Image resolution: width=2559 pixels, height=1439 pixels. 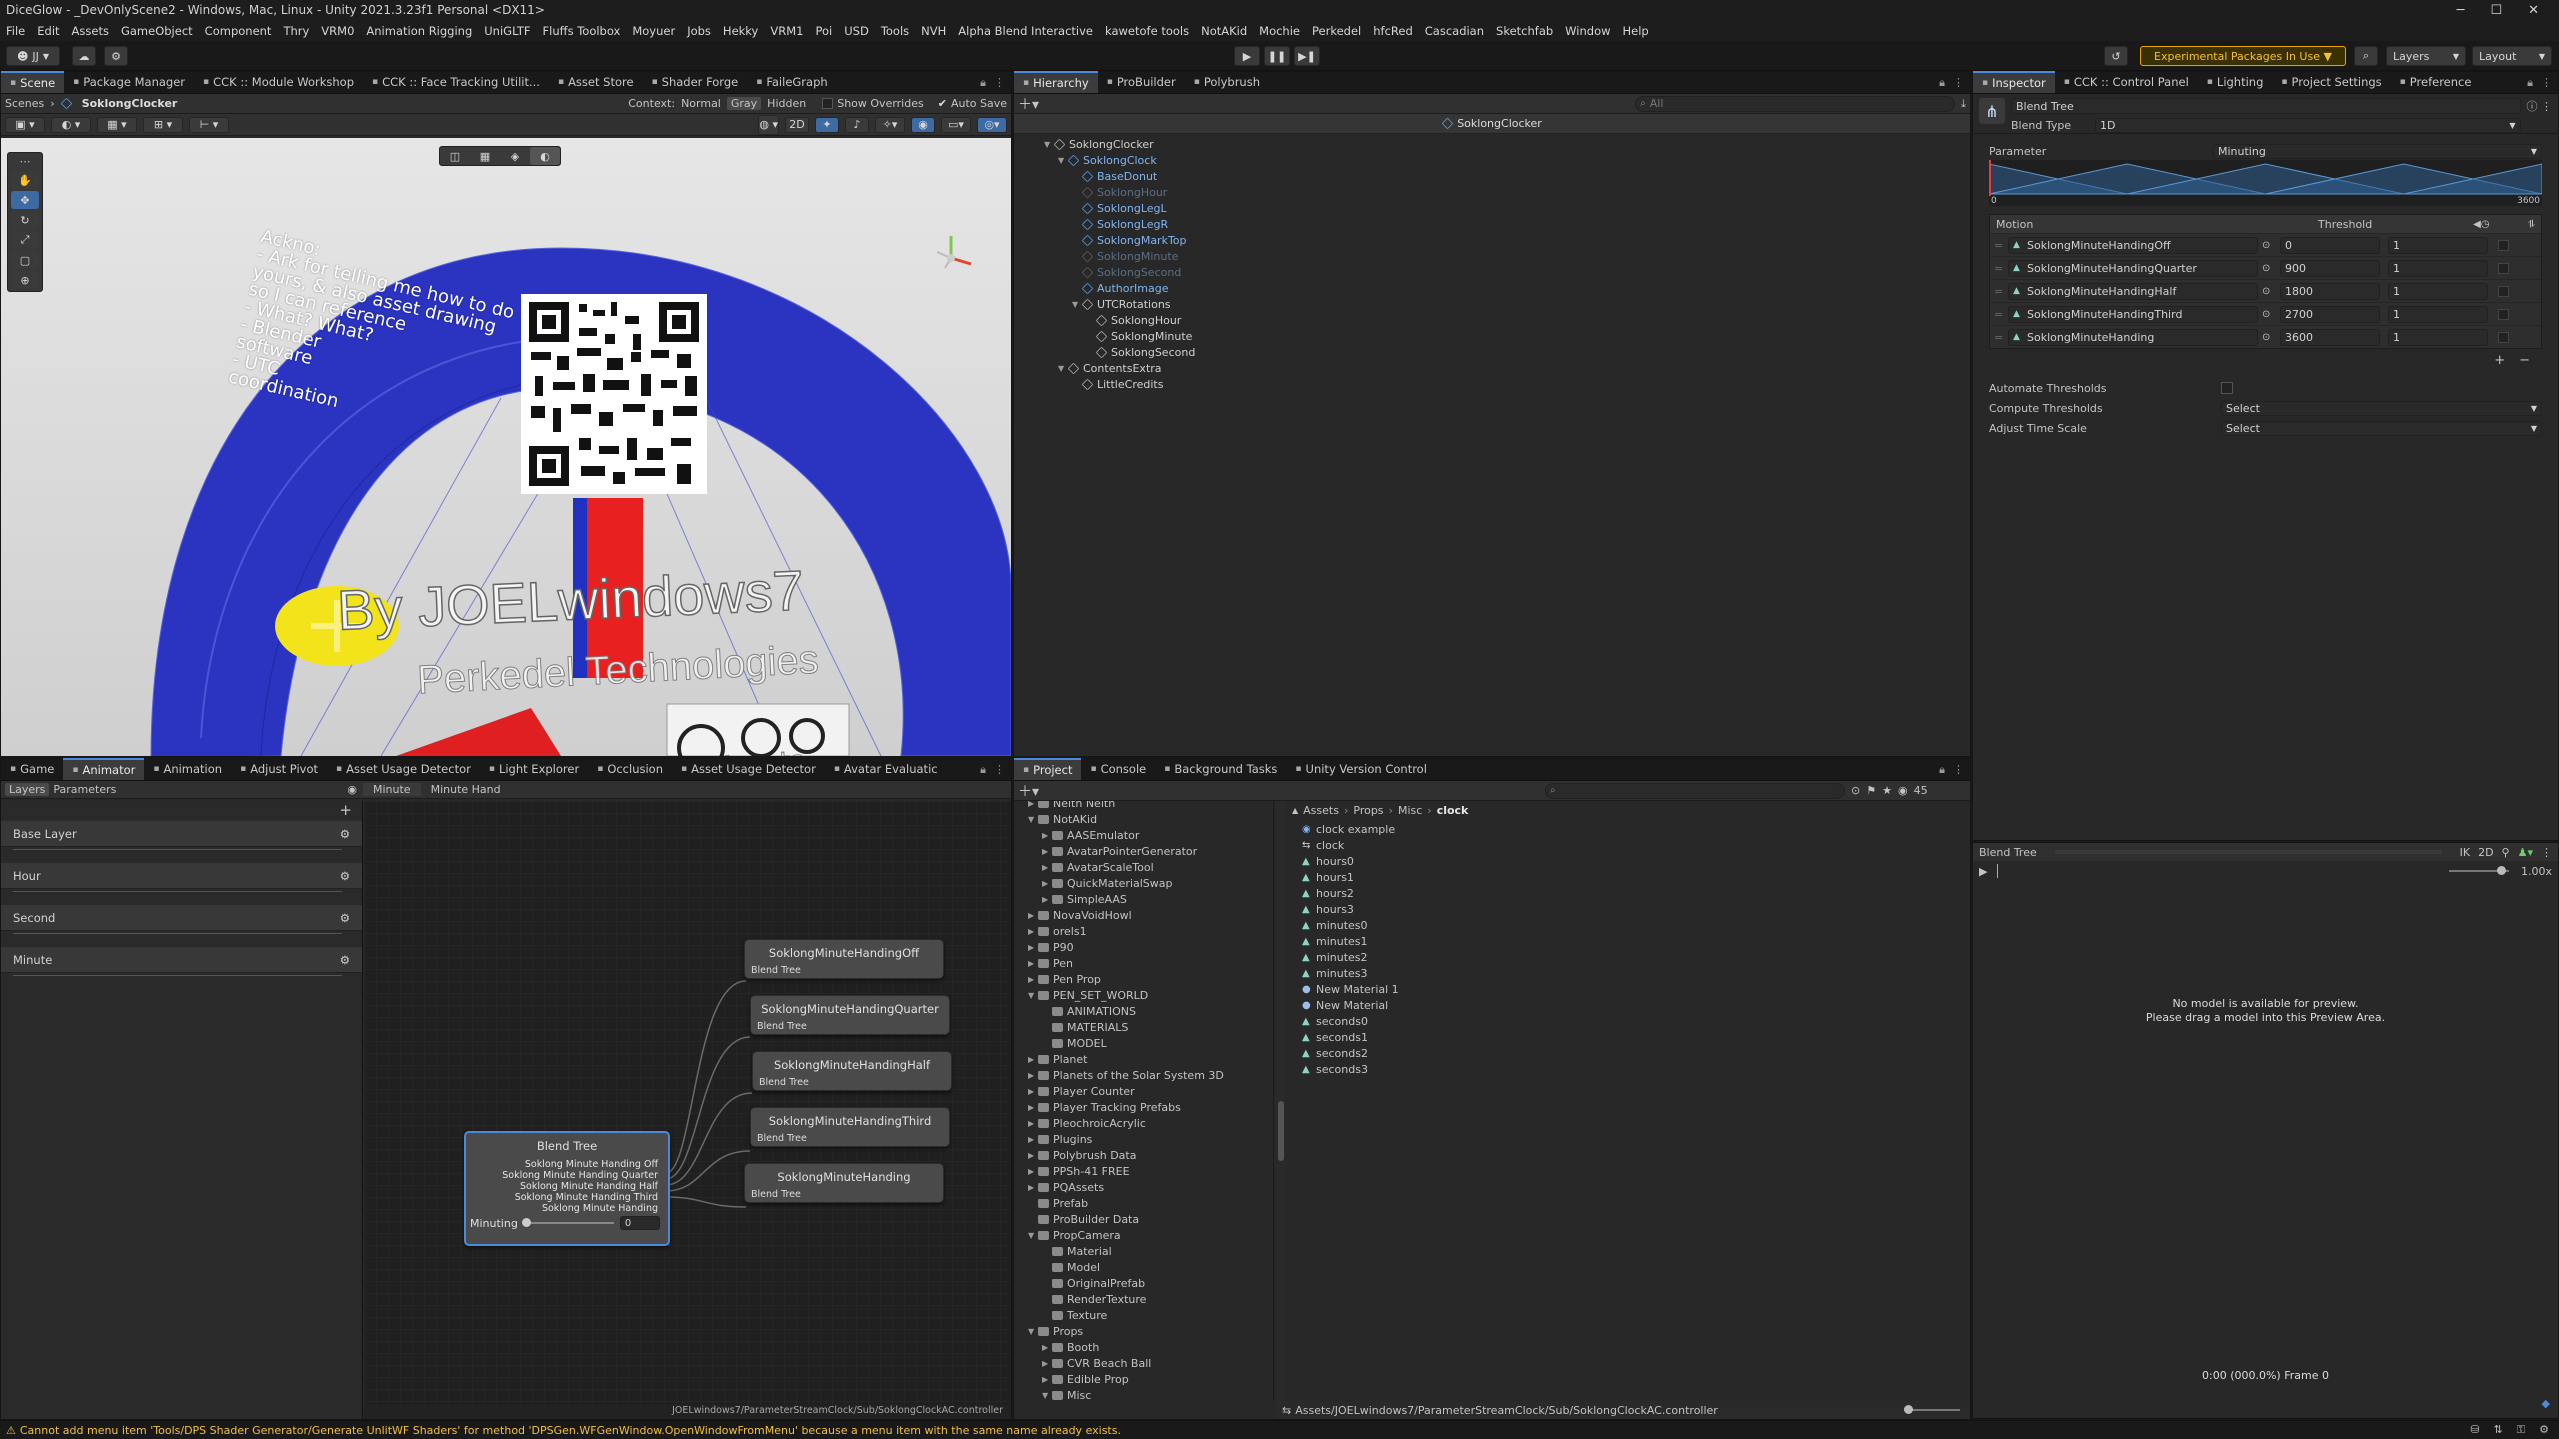 What do you see at coordinates (992, 124) in the screenshot?
I see `gizmos-dropdown: ◎▾` at bounding box center [992, 124].